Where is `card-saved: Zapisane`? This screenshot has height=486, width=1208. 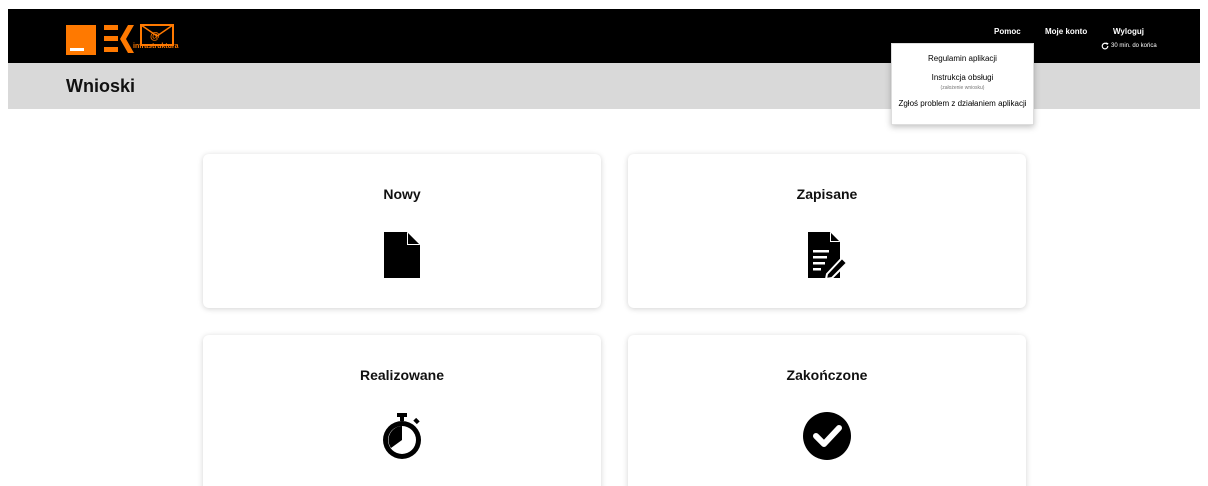
card-saved: Zapisane is located at coordinates (827, 231).